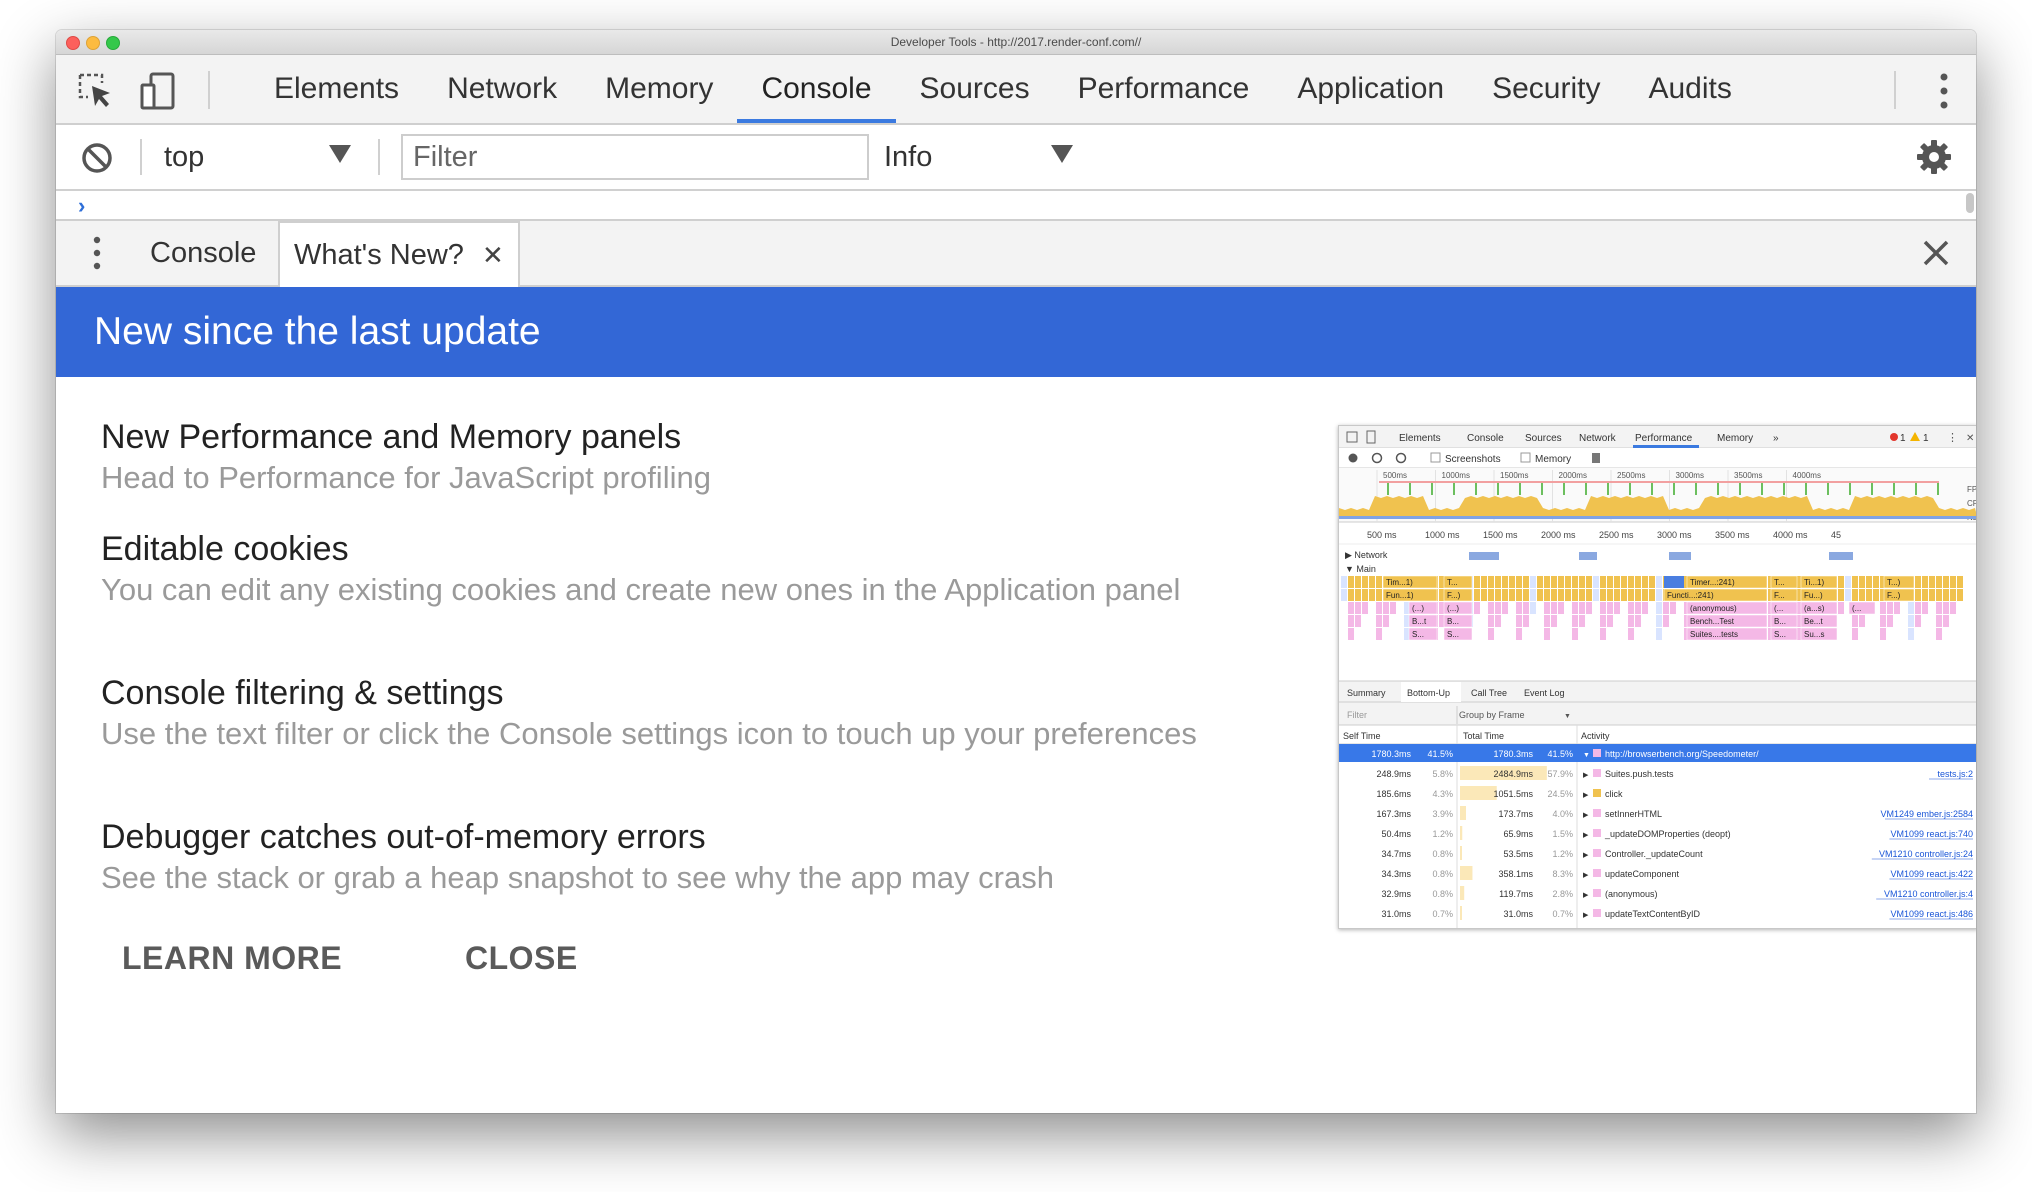 This screenshot has height=1192, width=2032. What do you see at coordinates (1546, 89) in the screenshot?
I see `tab-security: Security` at bounding box center [1546, 89].